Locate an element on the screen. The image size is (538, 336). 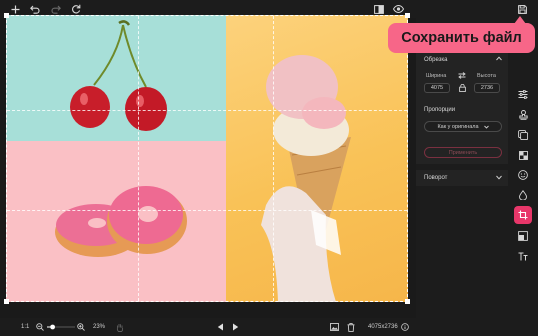
image-dimensions: 4075x2736 is located at coordinates (383, 327).